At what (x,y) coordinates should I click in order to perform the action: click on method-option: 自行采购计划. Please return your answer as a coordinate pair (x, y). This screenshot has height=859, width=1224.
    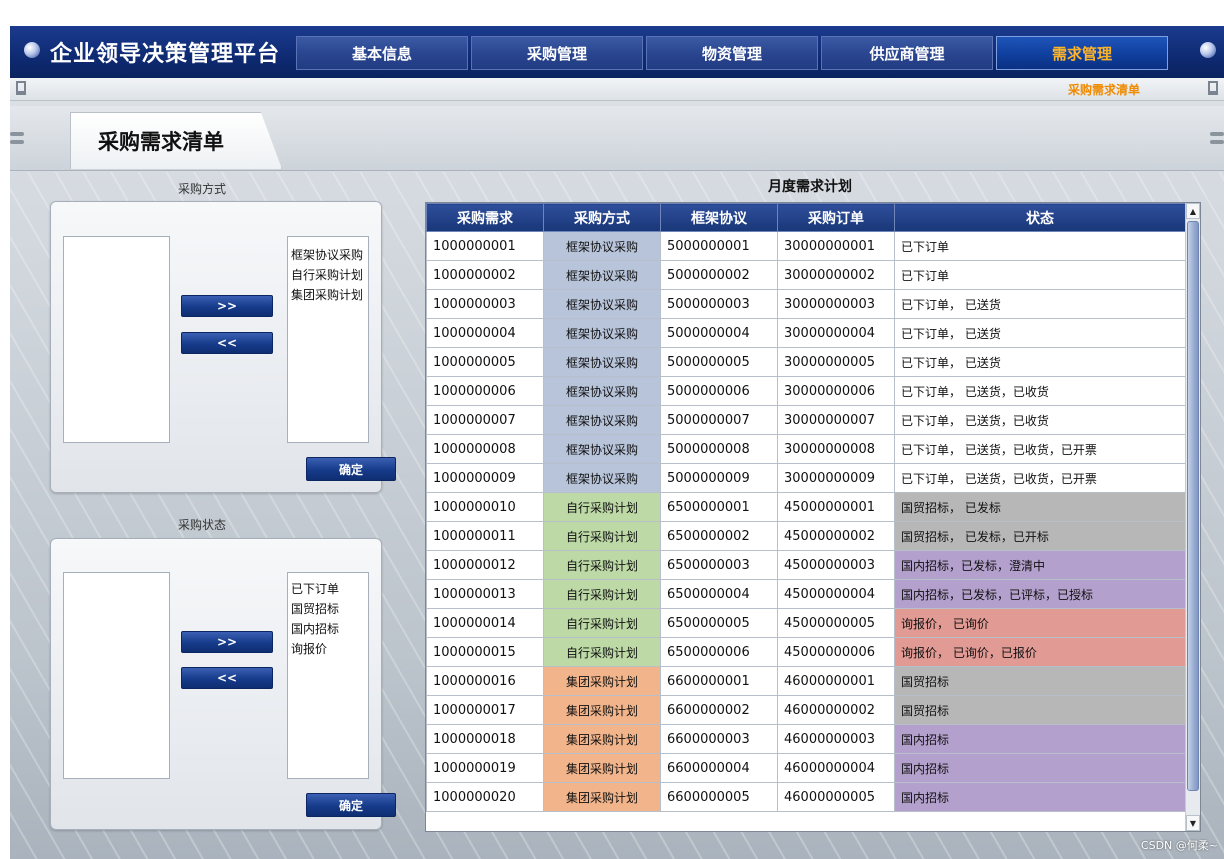
    Looking at the image, I should click on (328, 275).